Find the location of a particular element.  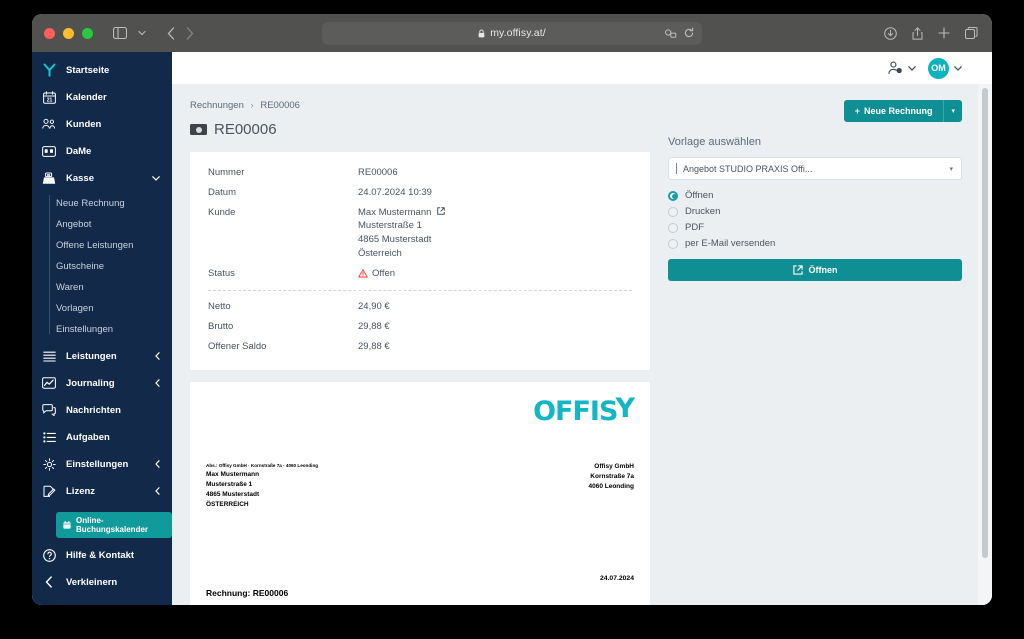

sidebar-toggle-icon is located at coordinates (120, 33).